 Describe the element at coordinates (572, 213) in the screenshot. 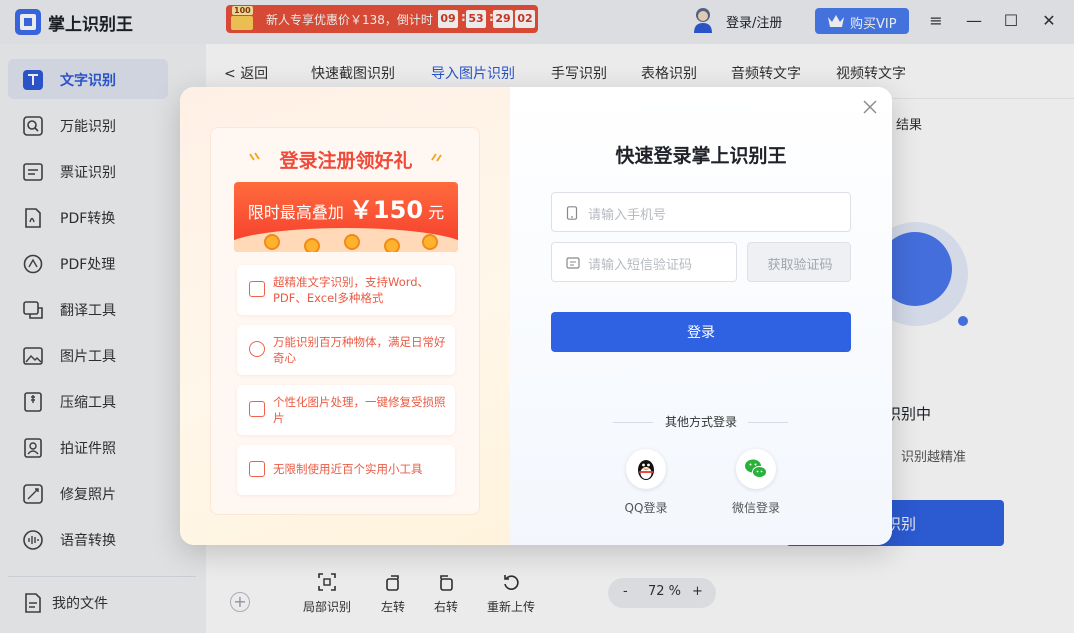

I see `phone-icon` at that location.